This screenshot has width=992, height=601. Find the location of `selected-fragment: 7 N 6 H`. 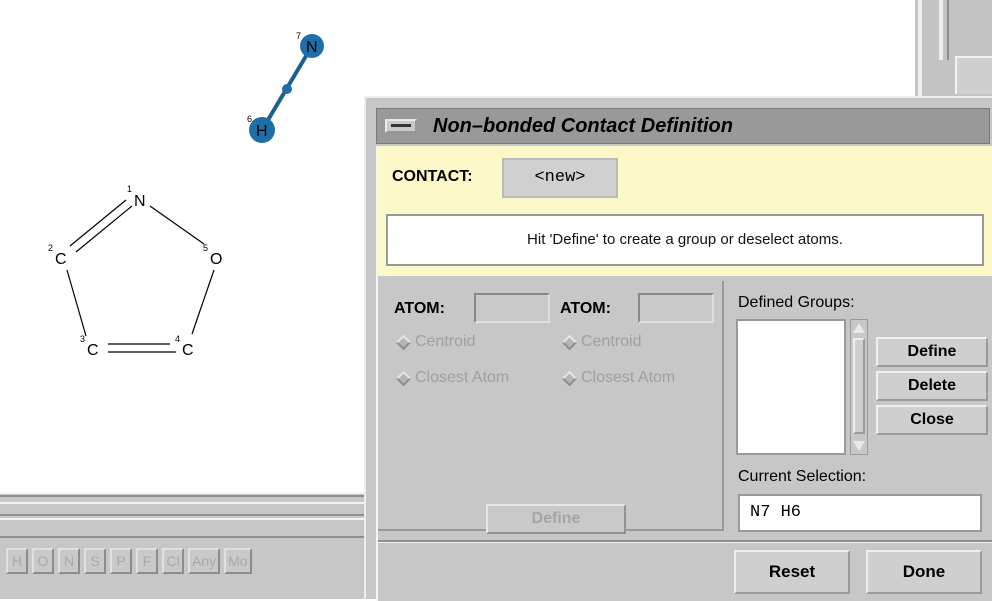

selected-fragment: 7 N 6 H is located at coordinates (285, 87).